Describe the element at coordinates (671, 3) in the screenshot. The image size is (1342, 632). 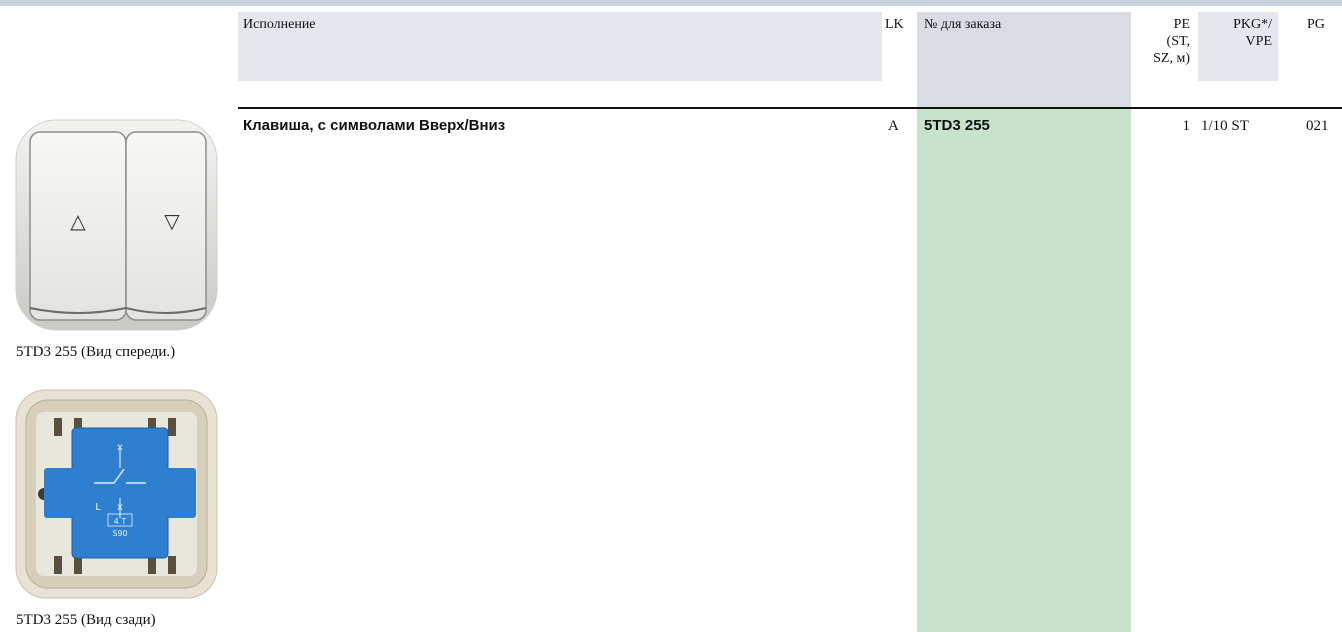
I see `top-band` at that location.